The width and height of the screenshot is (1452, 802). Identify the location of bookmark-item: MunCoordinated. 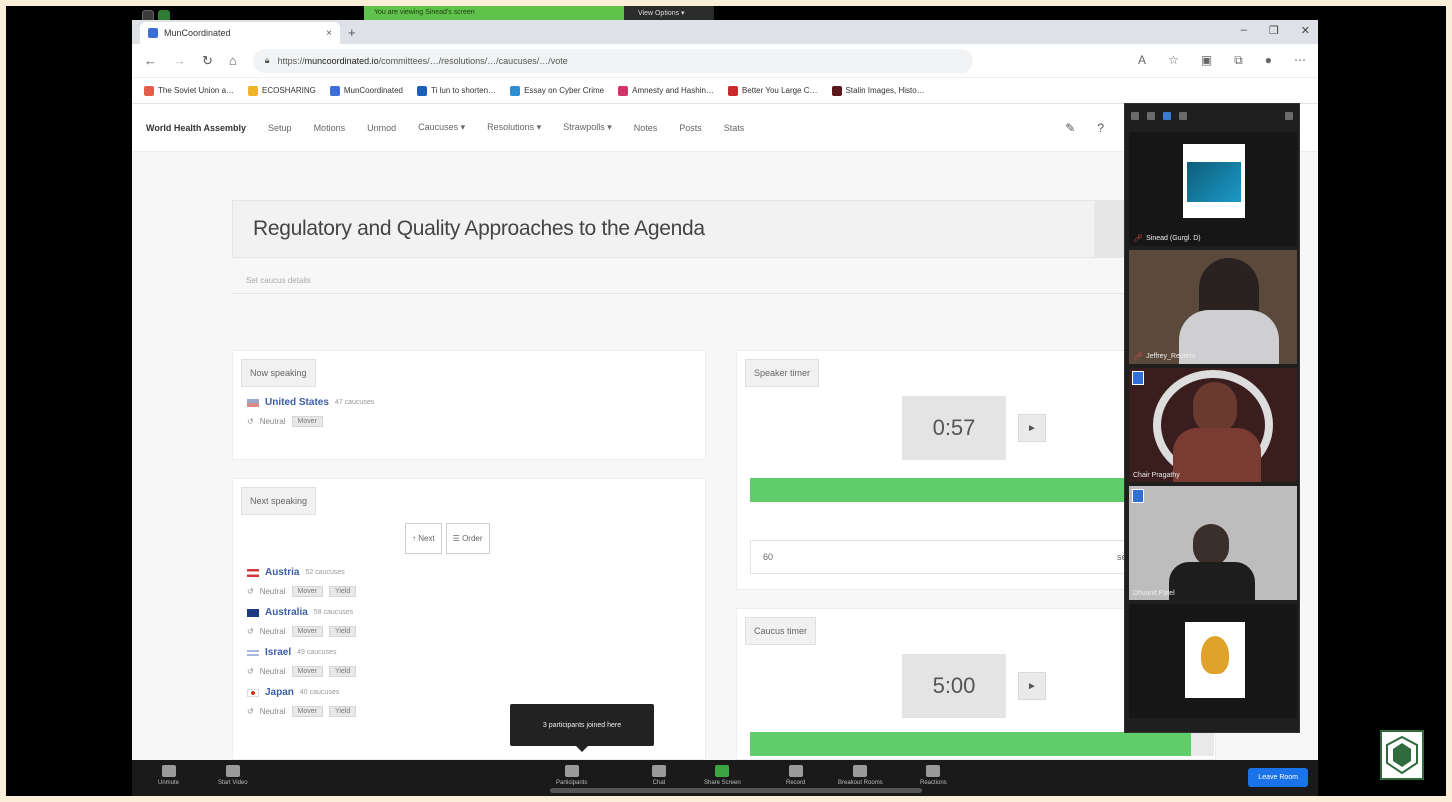
(366, 90).